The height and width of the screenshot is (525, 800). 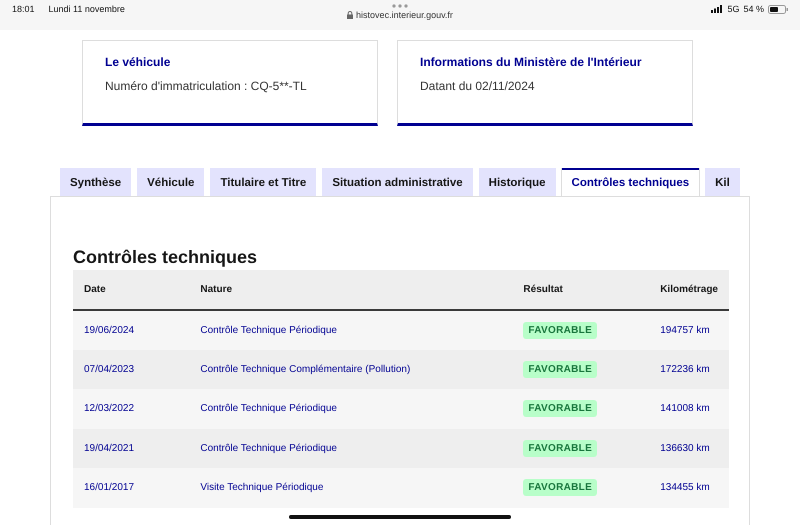 I want to click on more-icon, so click(x=400, y=6).